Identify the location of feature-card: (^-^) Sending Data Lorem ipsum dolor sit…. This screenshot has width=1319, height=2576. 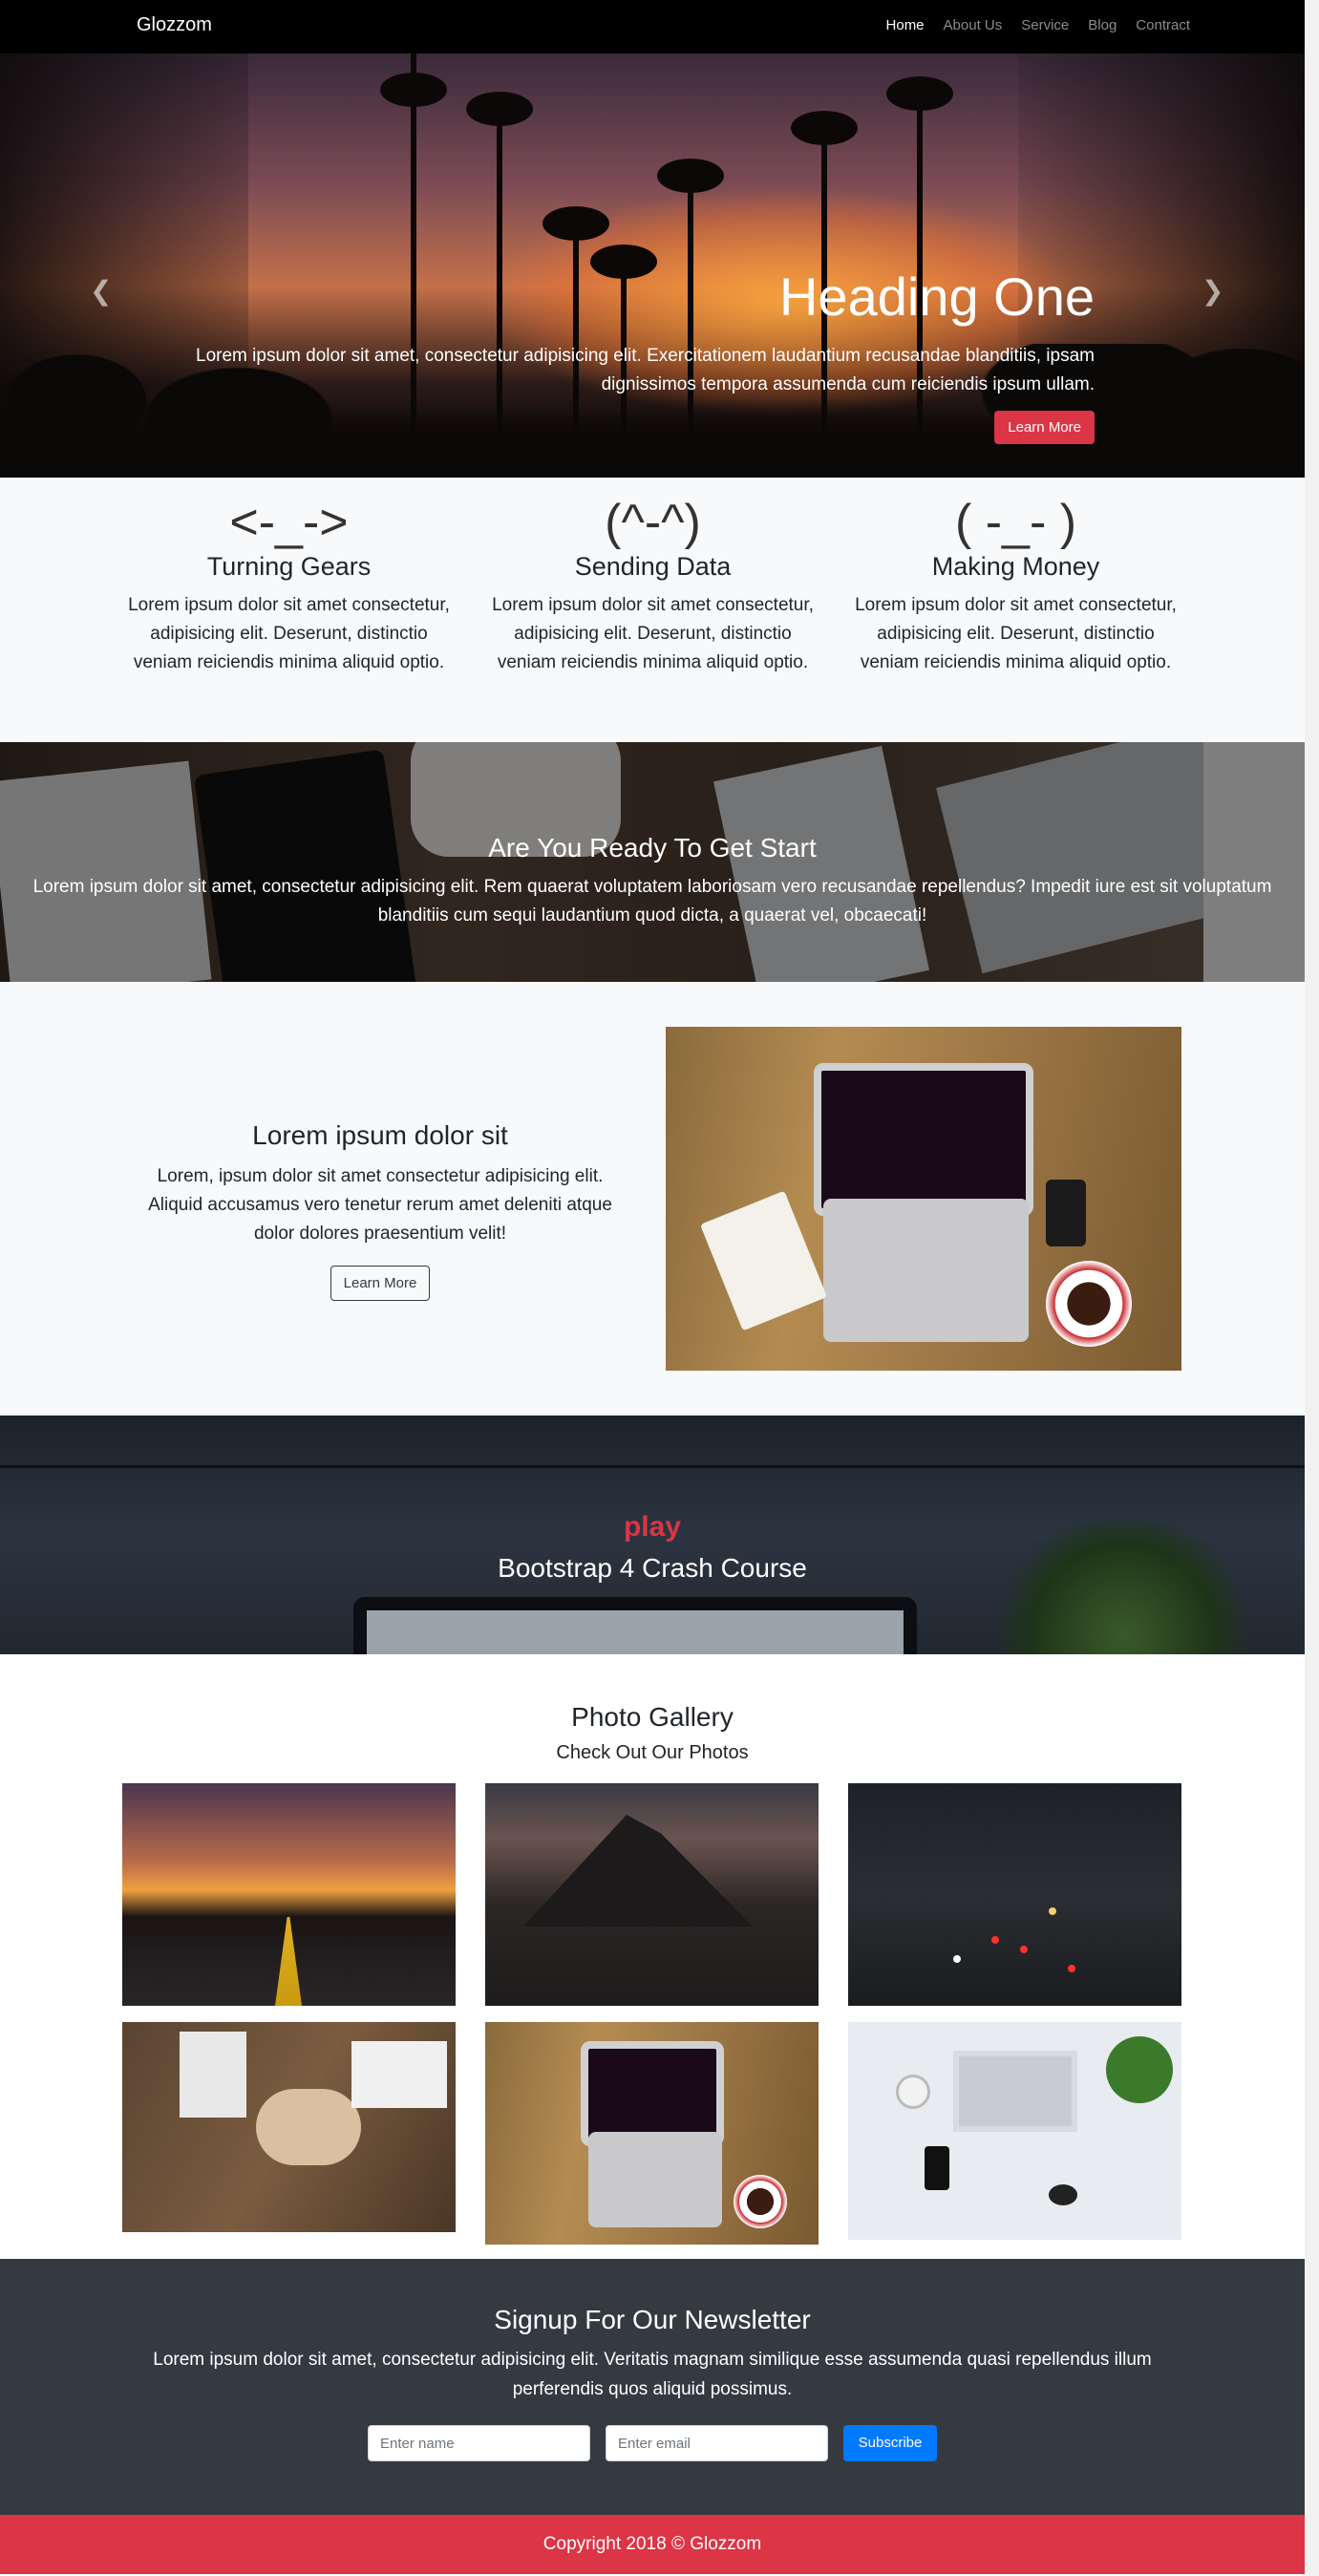
(653, 586).